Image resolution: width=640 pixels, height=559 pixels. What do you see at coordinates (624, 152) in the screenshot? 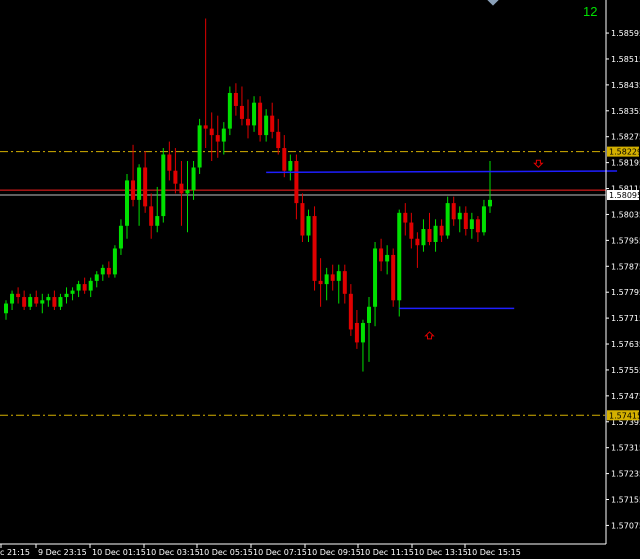
I see `price-level-label: 1.58229` at bounding box center [624, 152].